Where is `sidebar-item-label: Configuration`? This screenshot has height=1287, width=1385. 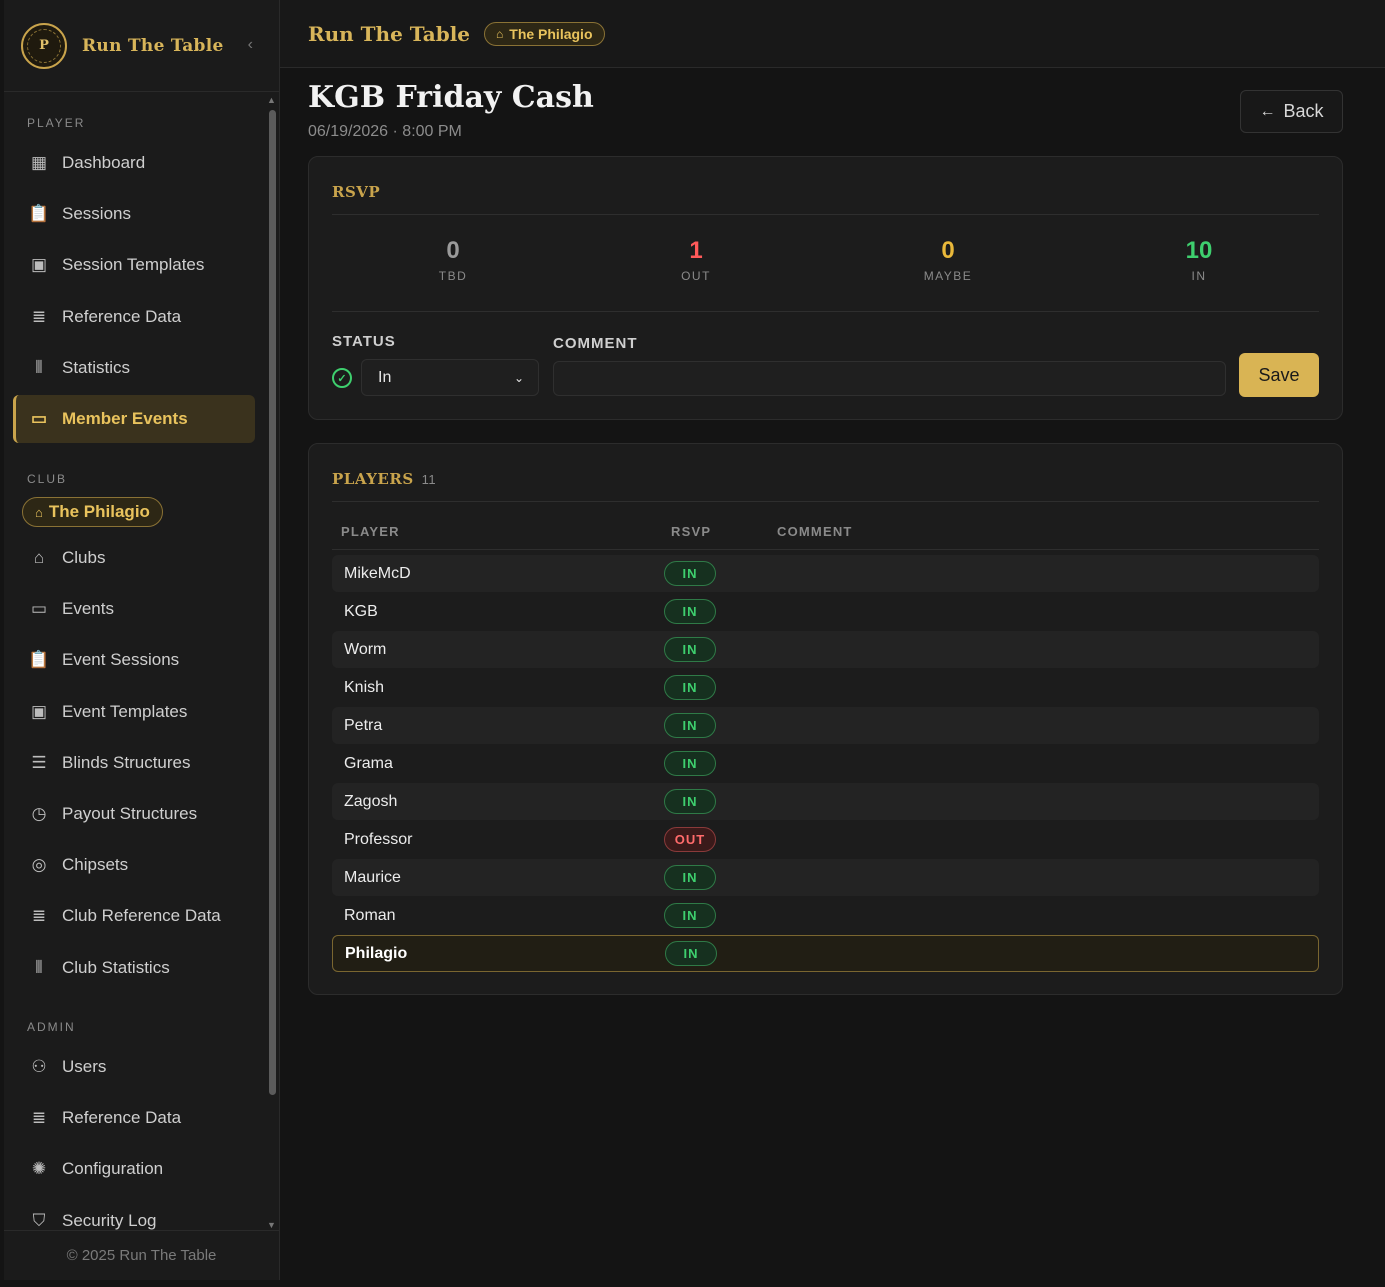 sidebar-item-label: Configuration is located at coordinates (113, 1169).